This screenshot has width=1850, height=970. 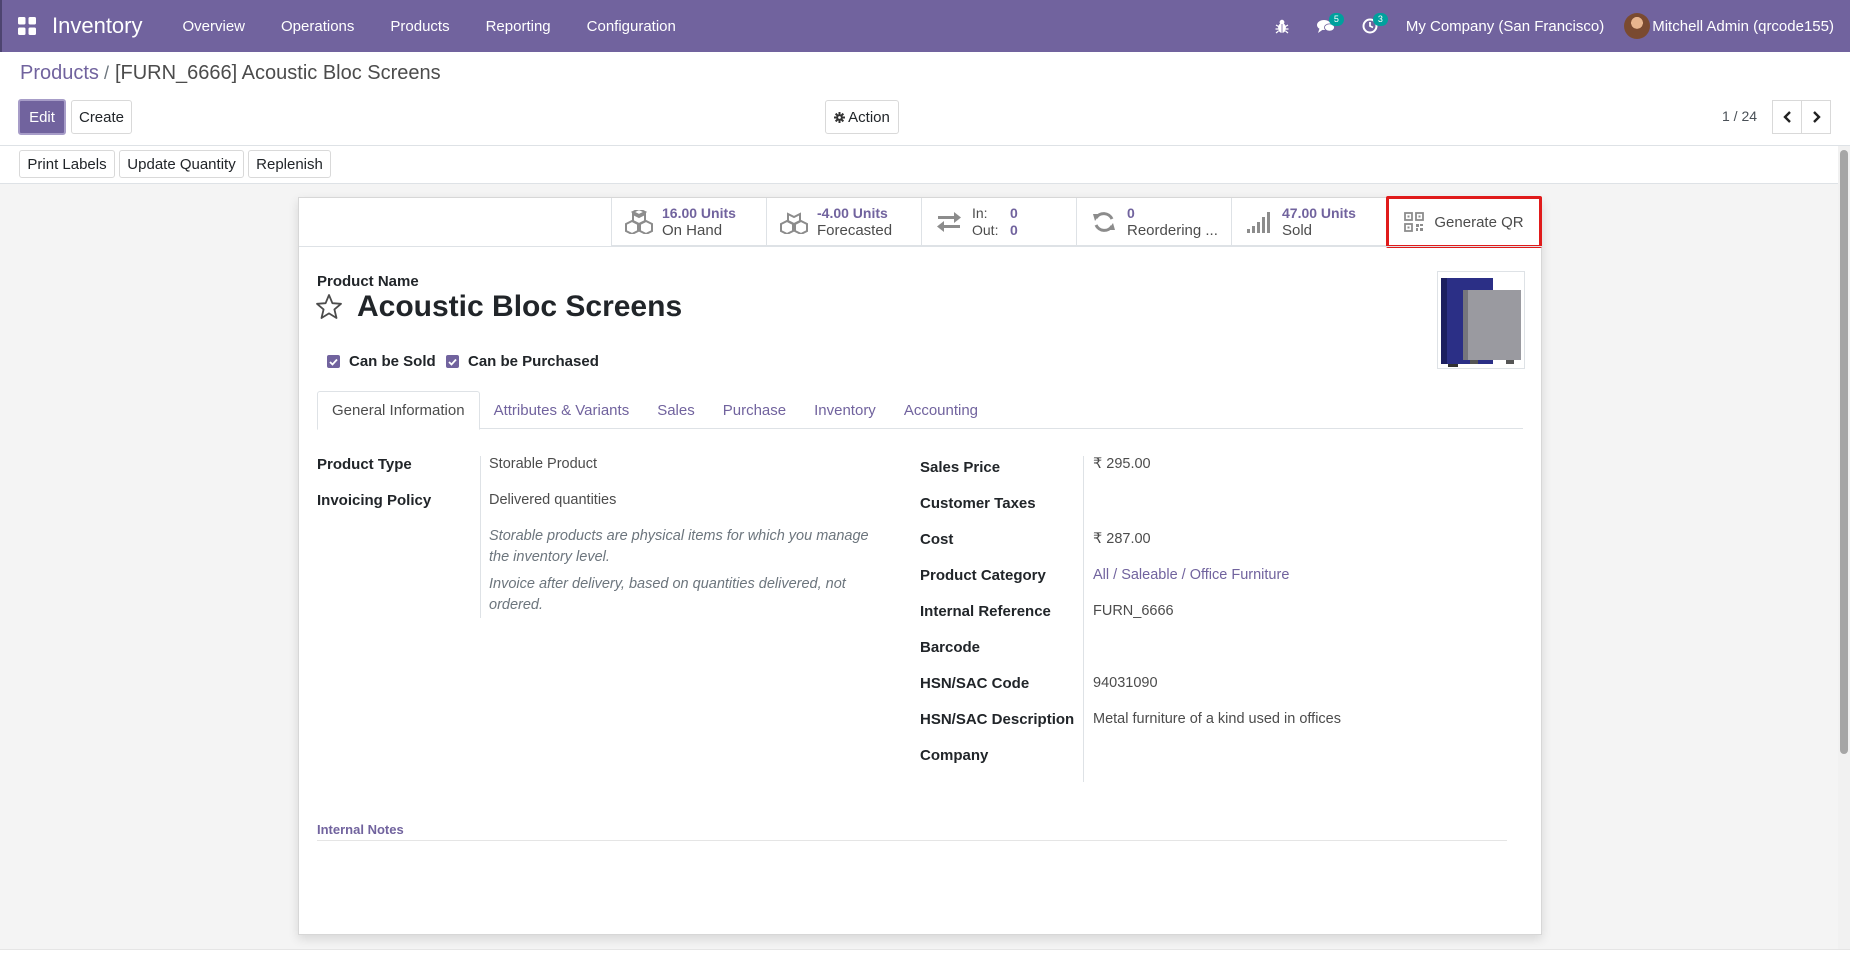 What do you see at coordinates (985, 230) in the screenshot?
I see `out-label: Out:` at bounding box center [985, 230].